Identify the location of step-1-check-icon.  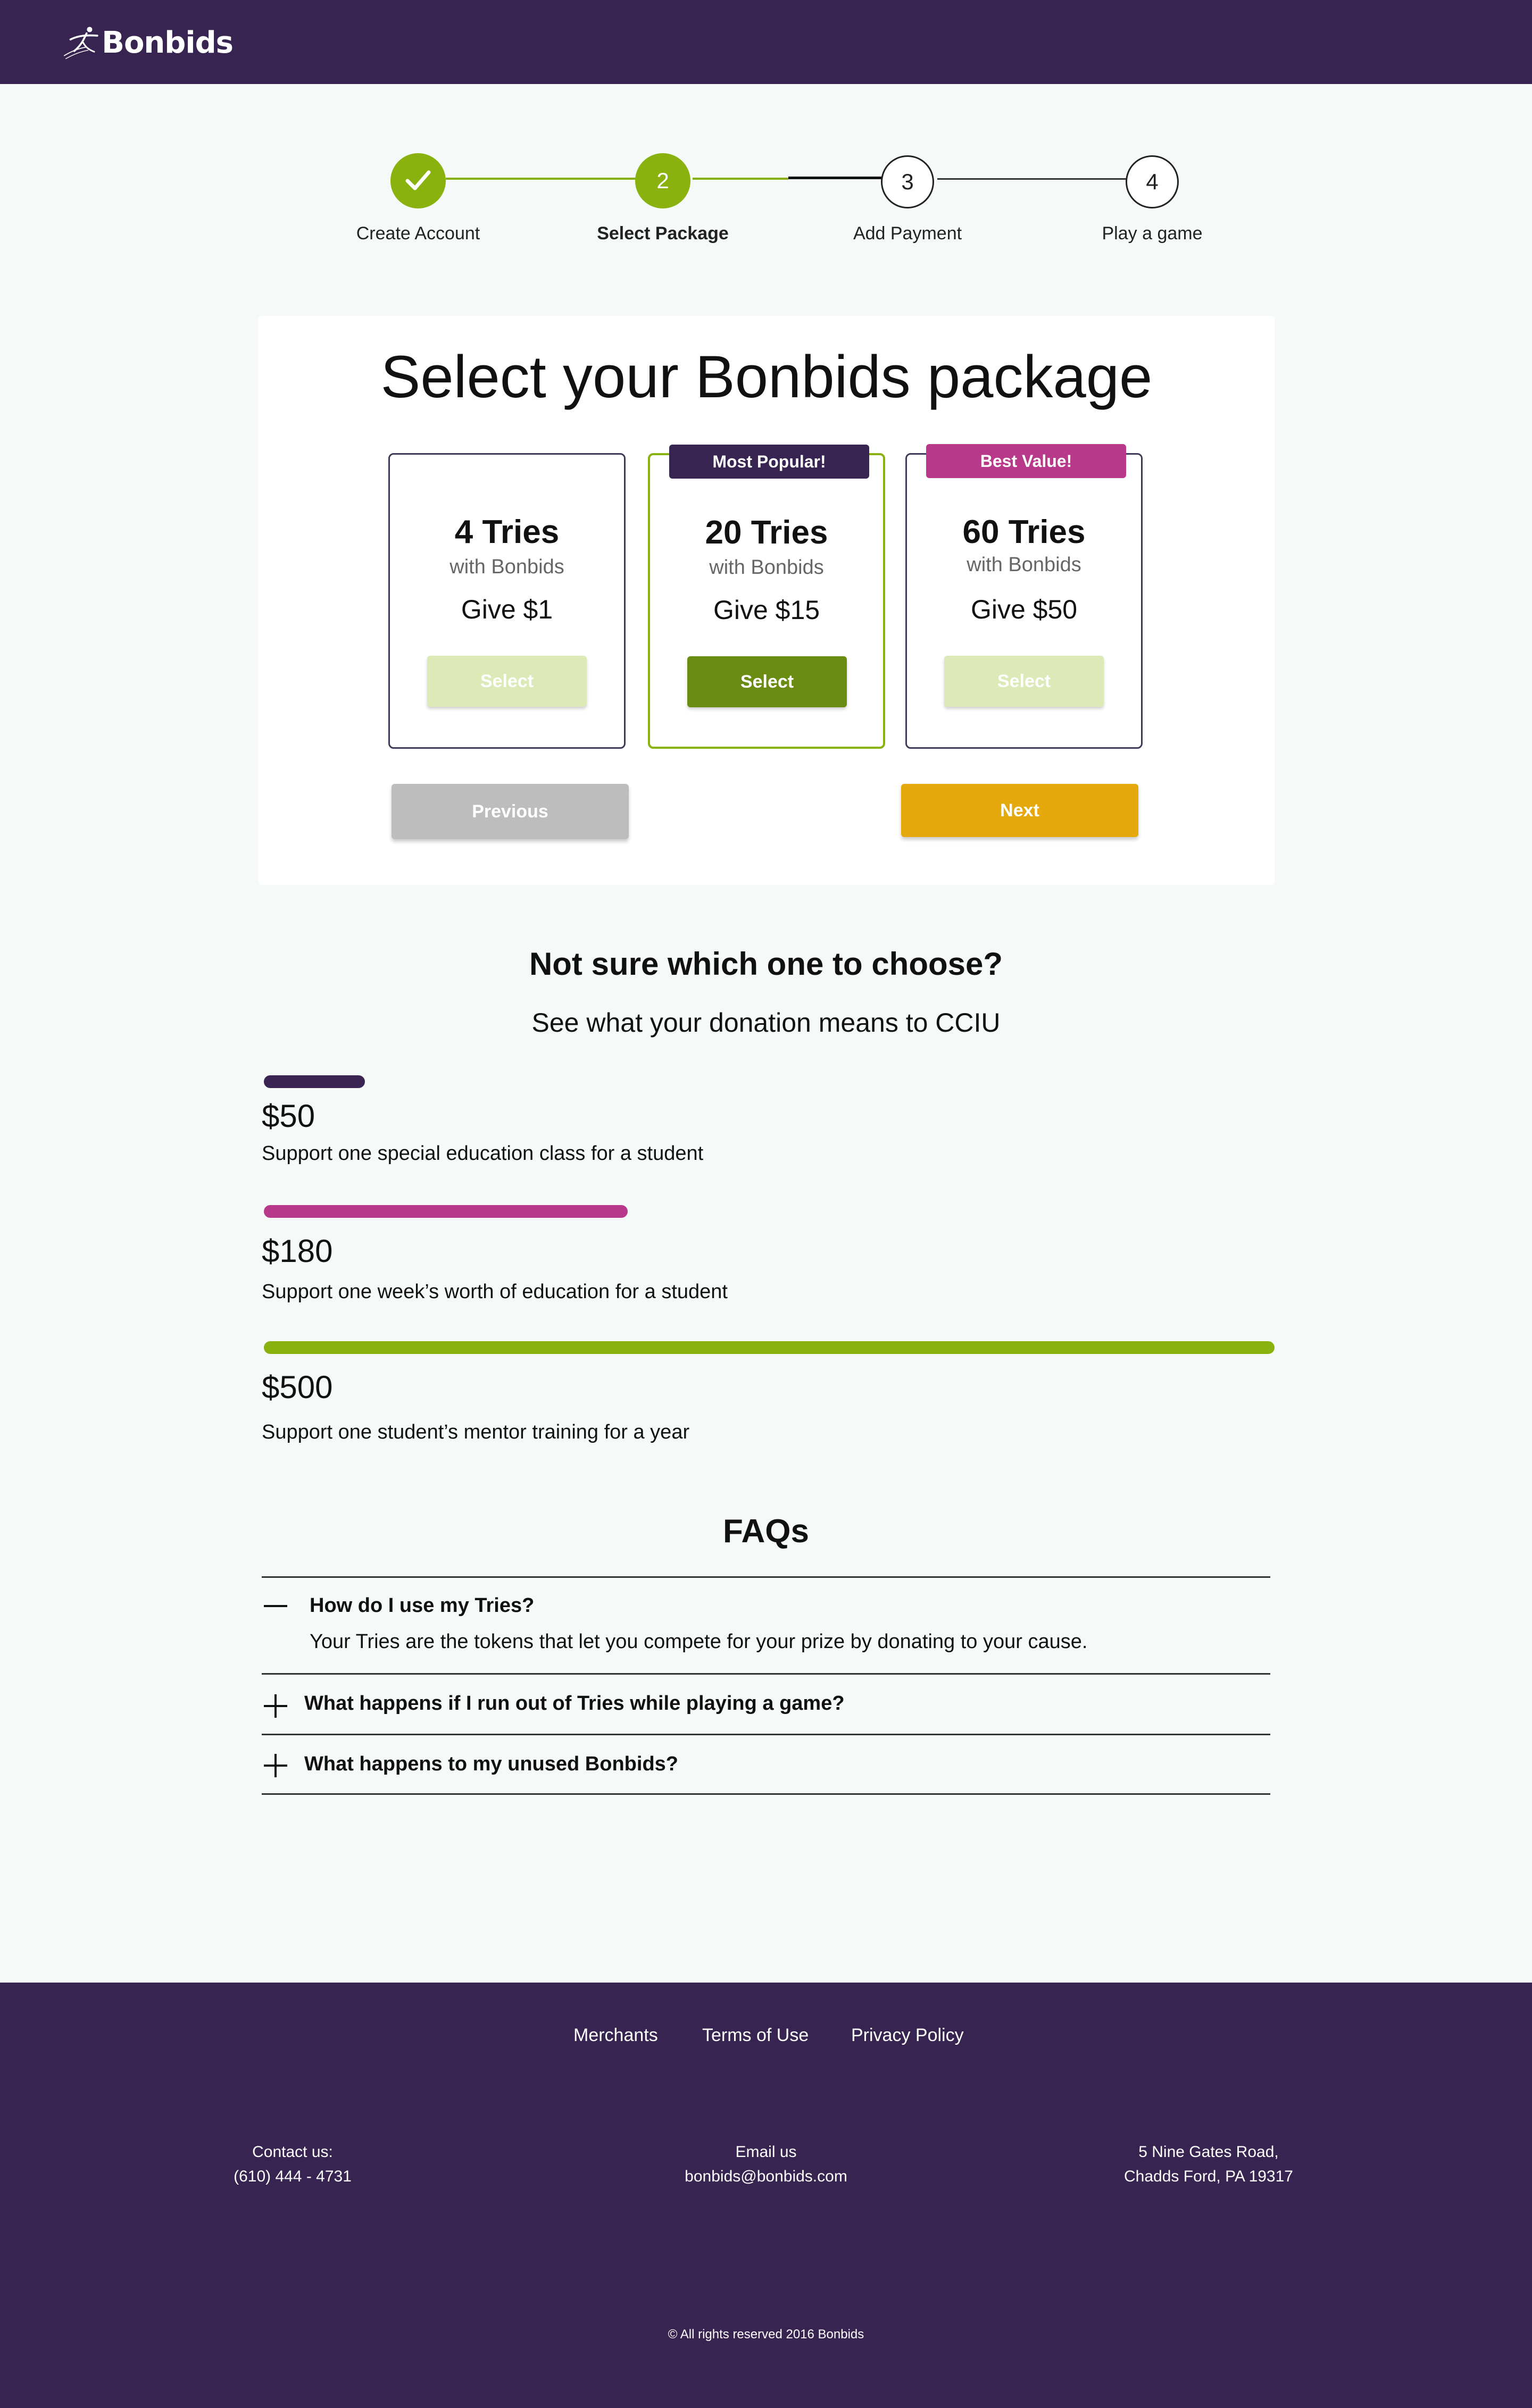
(418, 180).